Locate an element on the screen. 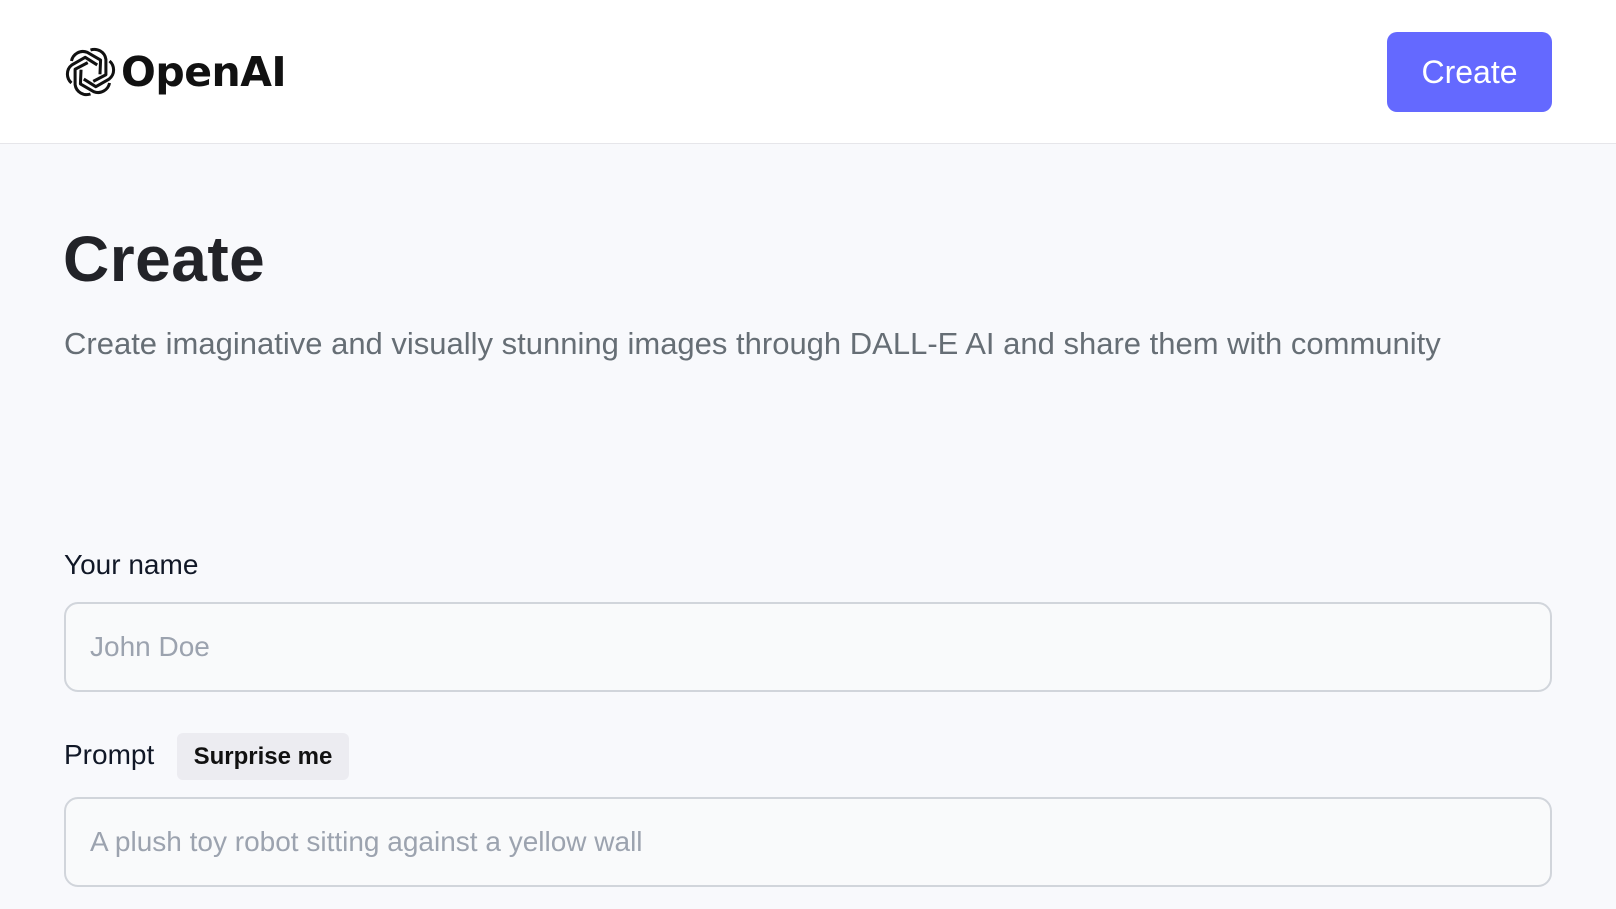  page-title: Create is located at coordinates (164, 259).